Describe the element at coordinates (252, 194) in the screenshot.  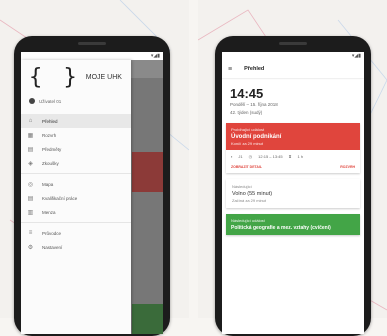
I see `next-title: Volno (55 minut)` at that location.